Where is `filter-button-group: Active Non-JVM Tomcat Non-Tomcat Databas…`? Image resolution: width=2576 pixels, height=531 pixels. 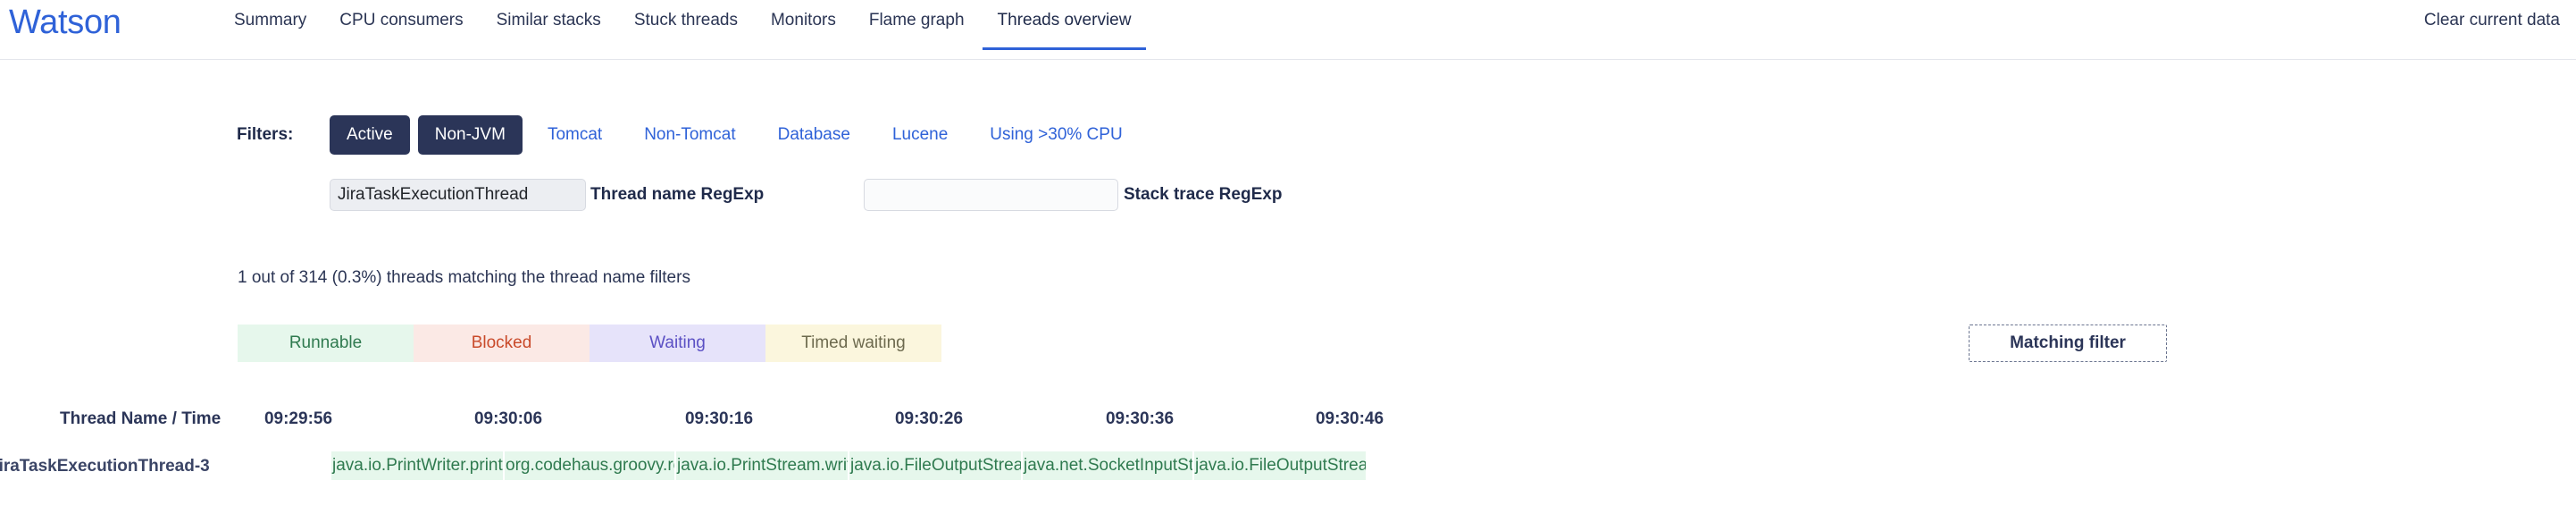 filter-button-group: Active Non-JVM Tomcat Non-Tomcat Databas… is located at coordinates (739, 135).